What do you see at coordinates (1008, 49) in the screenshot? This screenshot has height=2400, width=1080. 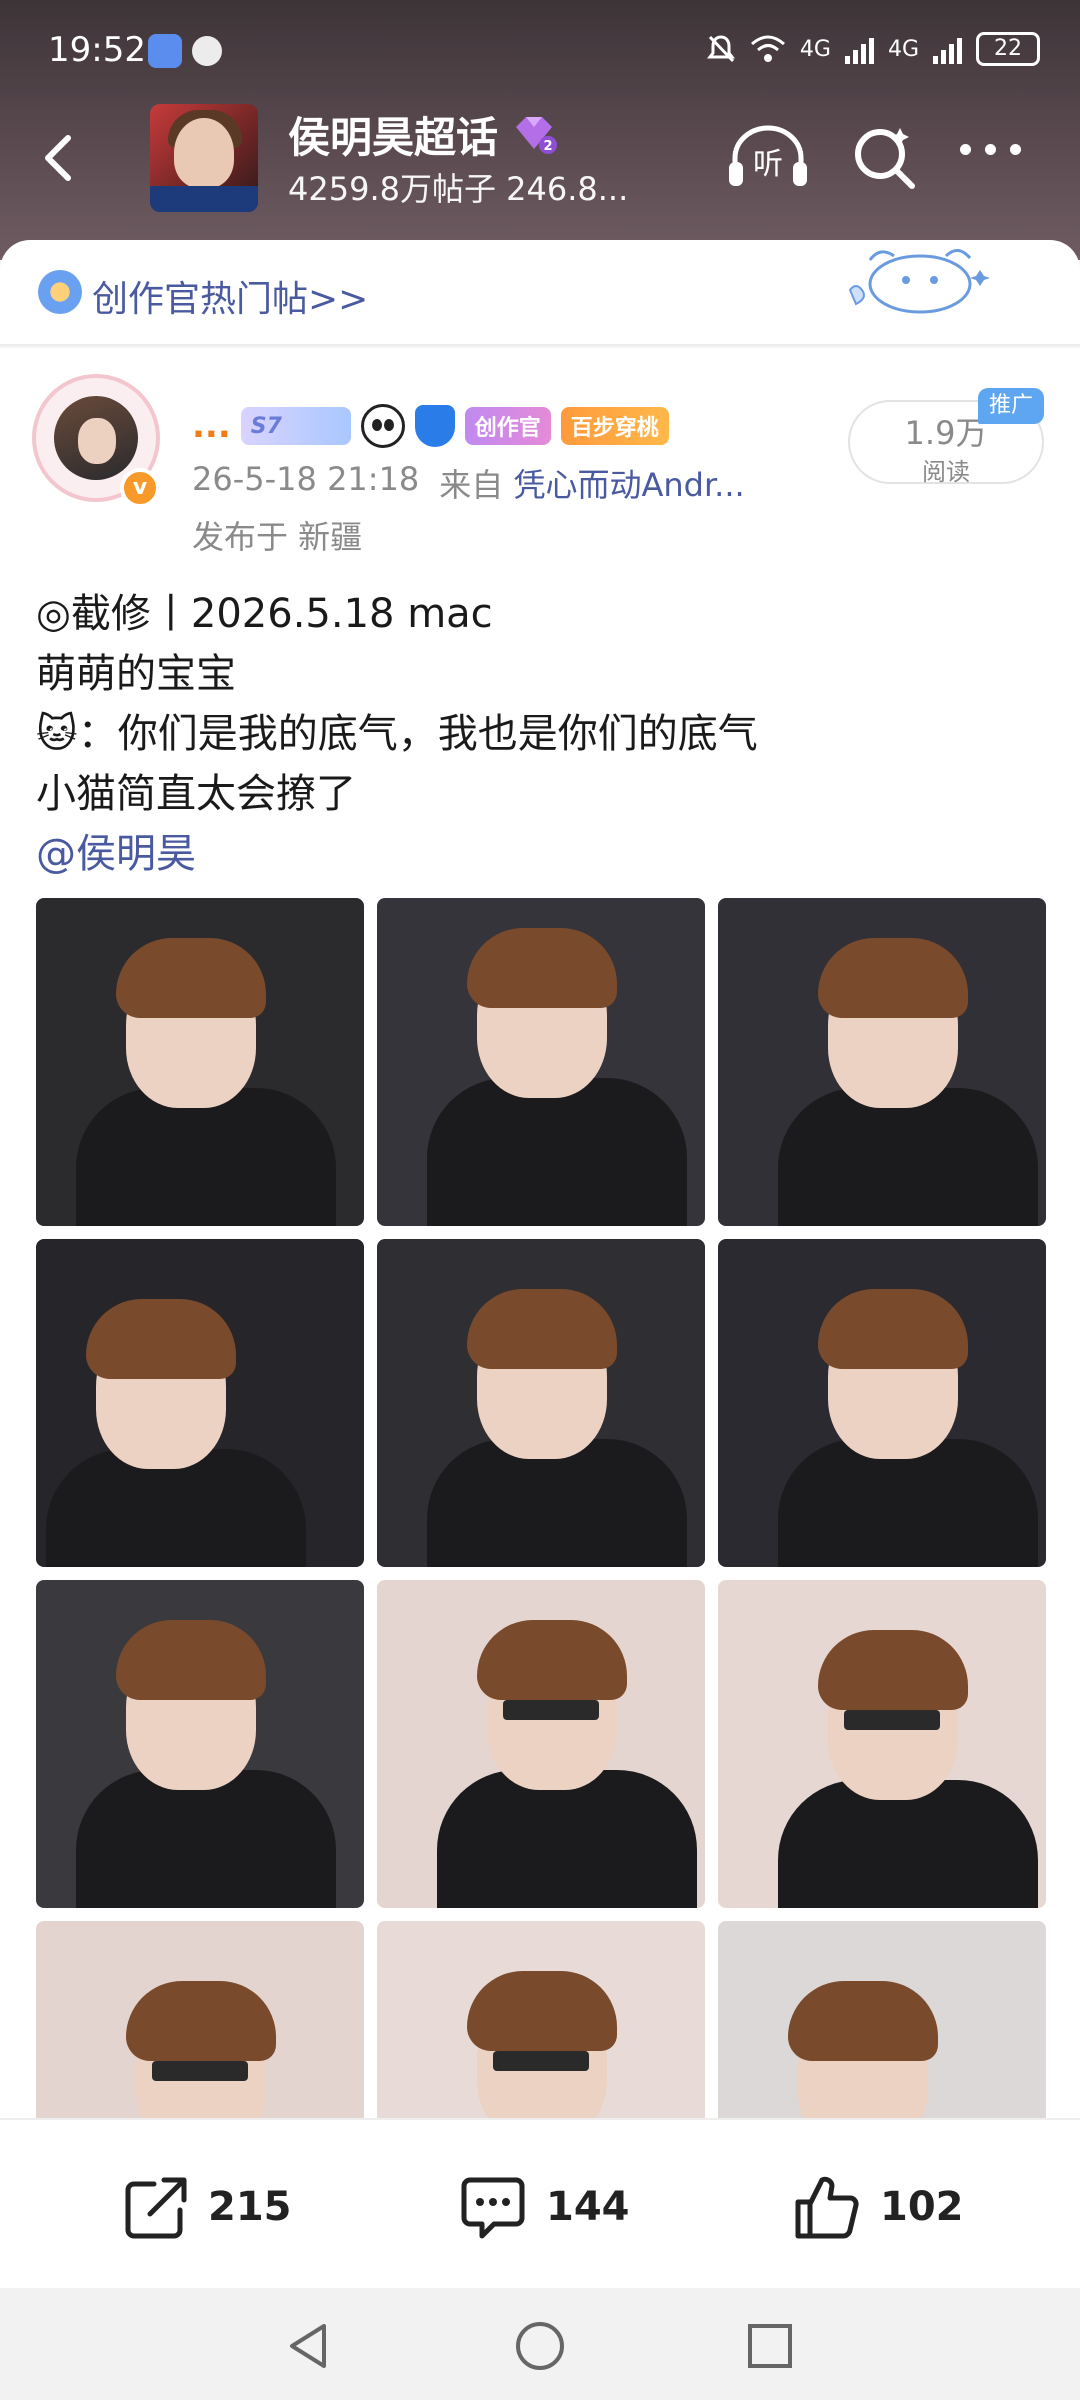 I see `battery-icon: 22` at bounding box center [1008, 49].